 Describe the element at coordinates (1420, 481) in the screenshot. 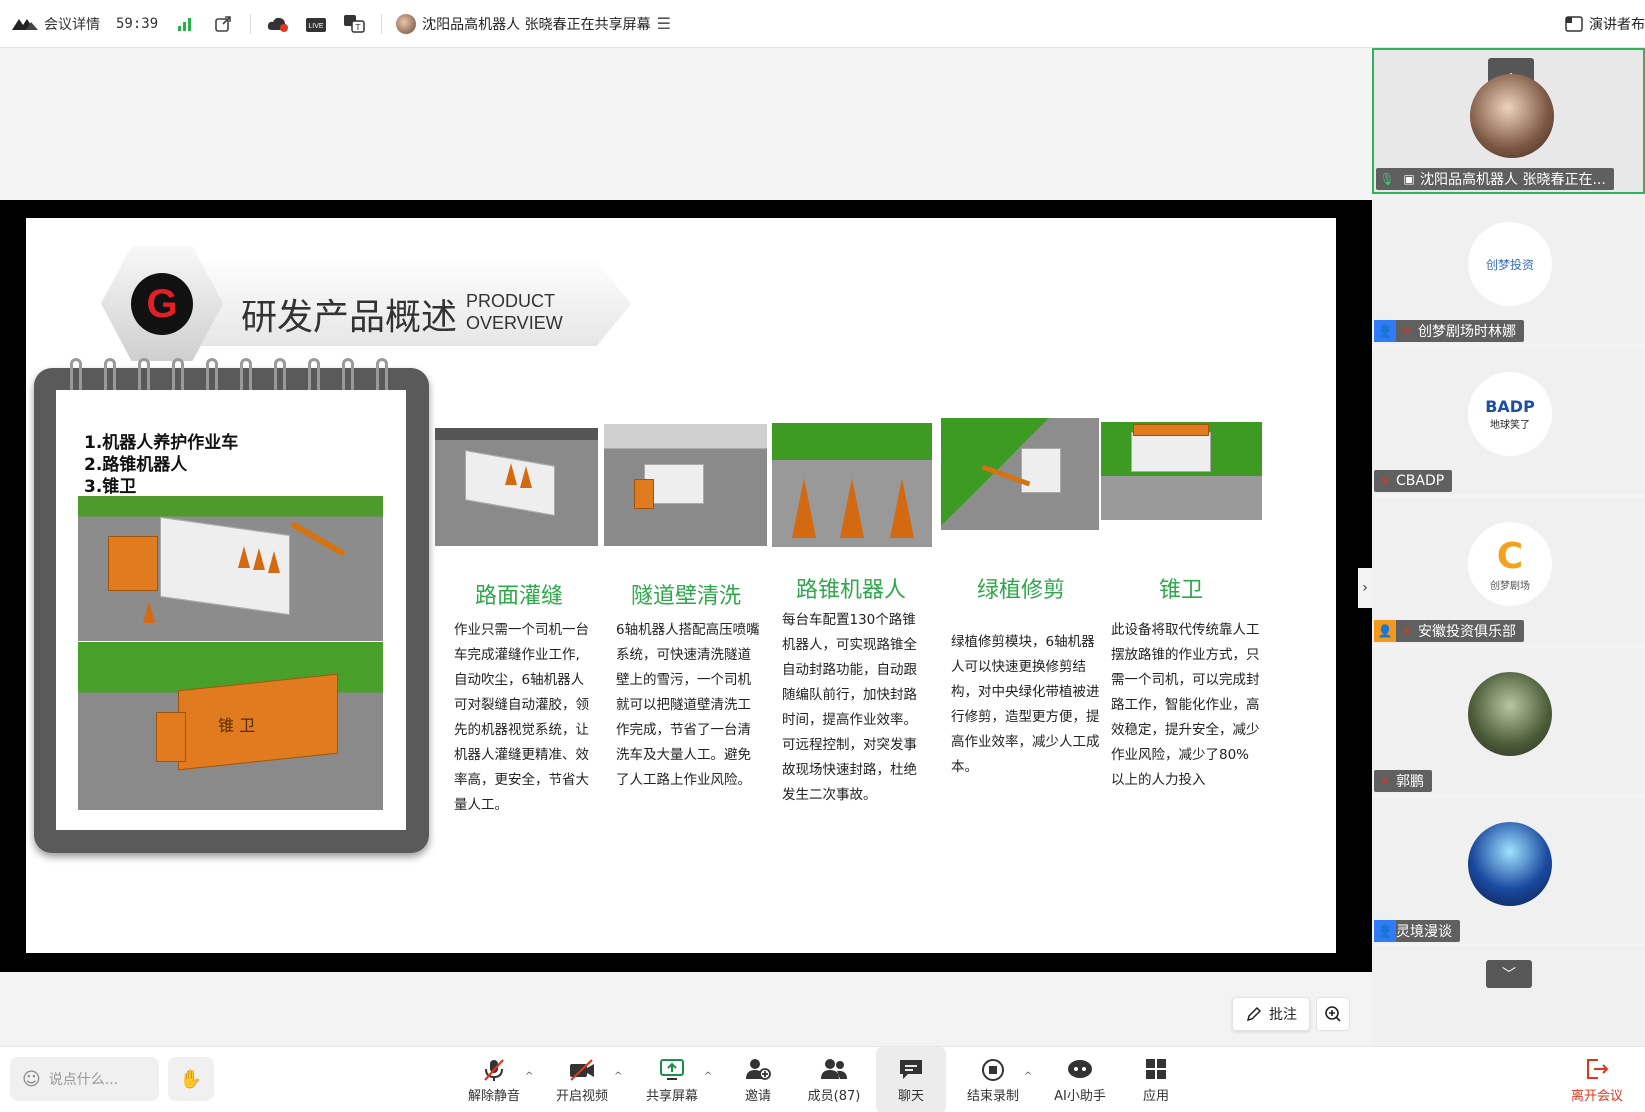

I see `participant-name: CBADP` at that location.